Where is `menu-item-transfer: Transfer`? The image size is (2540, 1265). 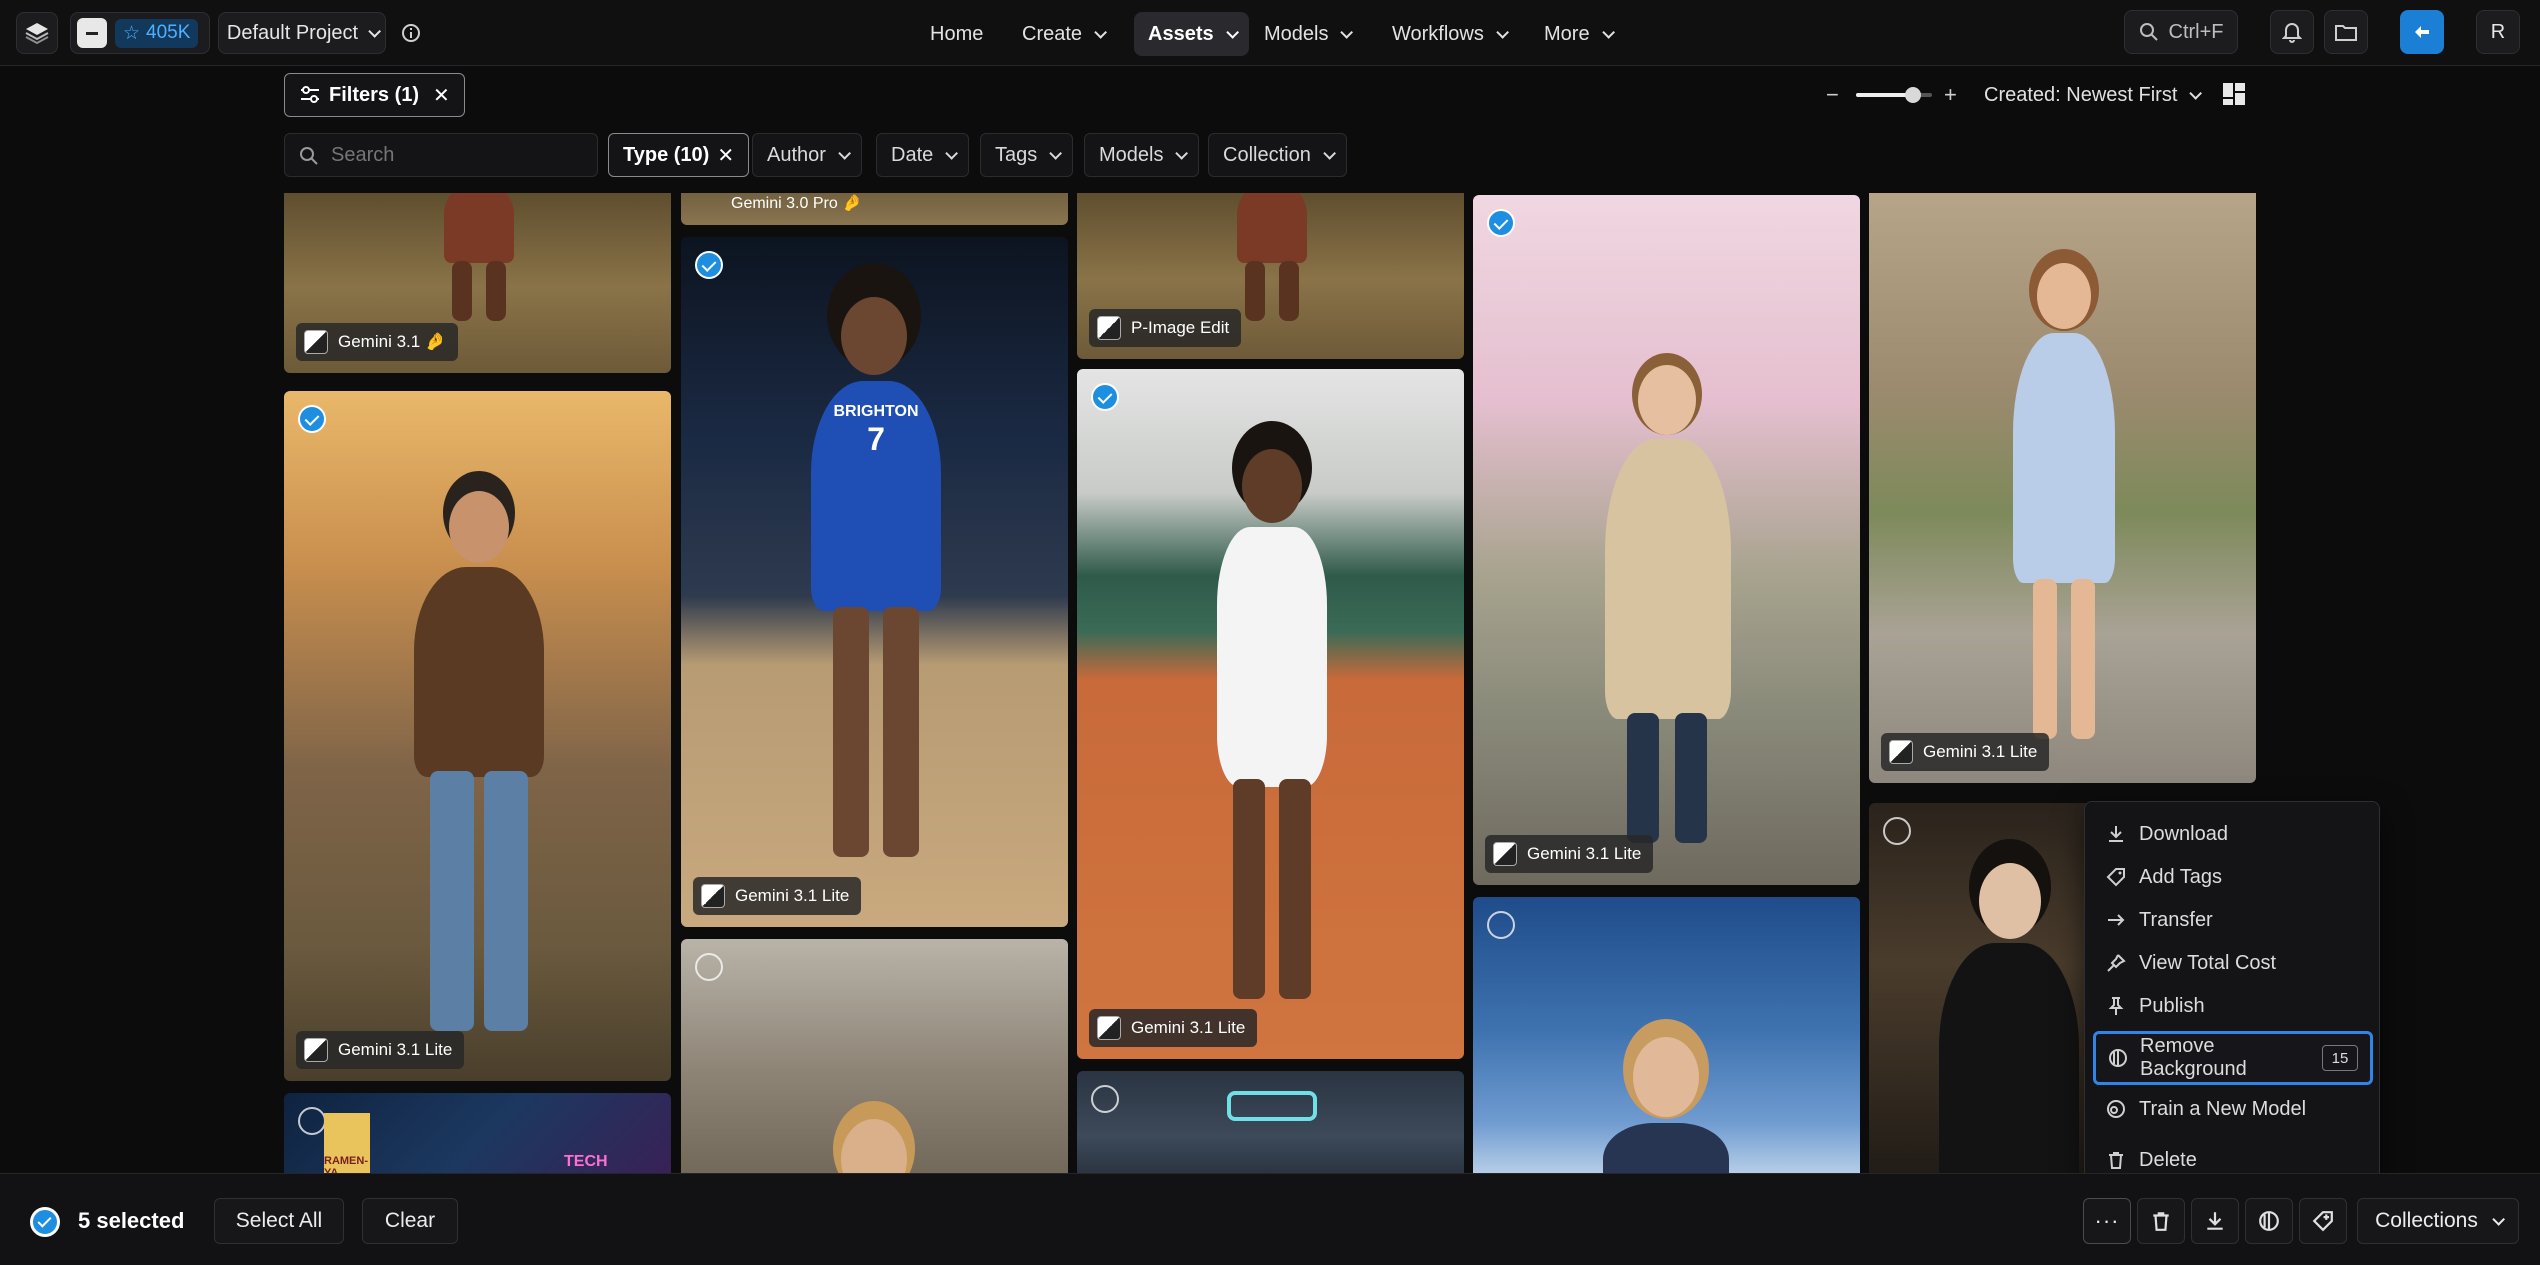 menu-item-transfer: Transfer is located at coordinates (2233, 920).